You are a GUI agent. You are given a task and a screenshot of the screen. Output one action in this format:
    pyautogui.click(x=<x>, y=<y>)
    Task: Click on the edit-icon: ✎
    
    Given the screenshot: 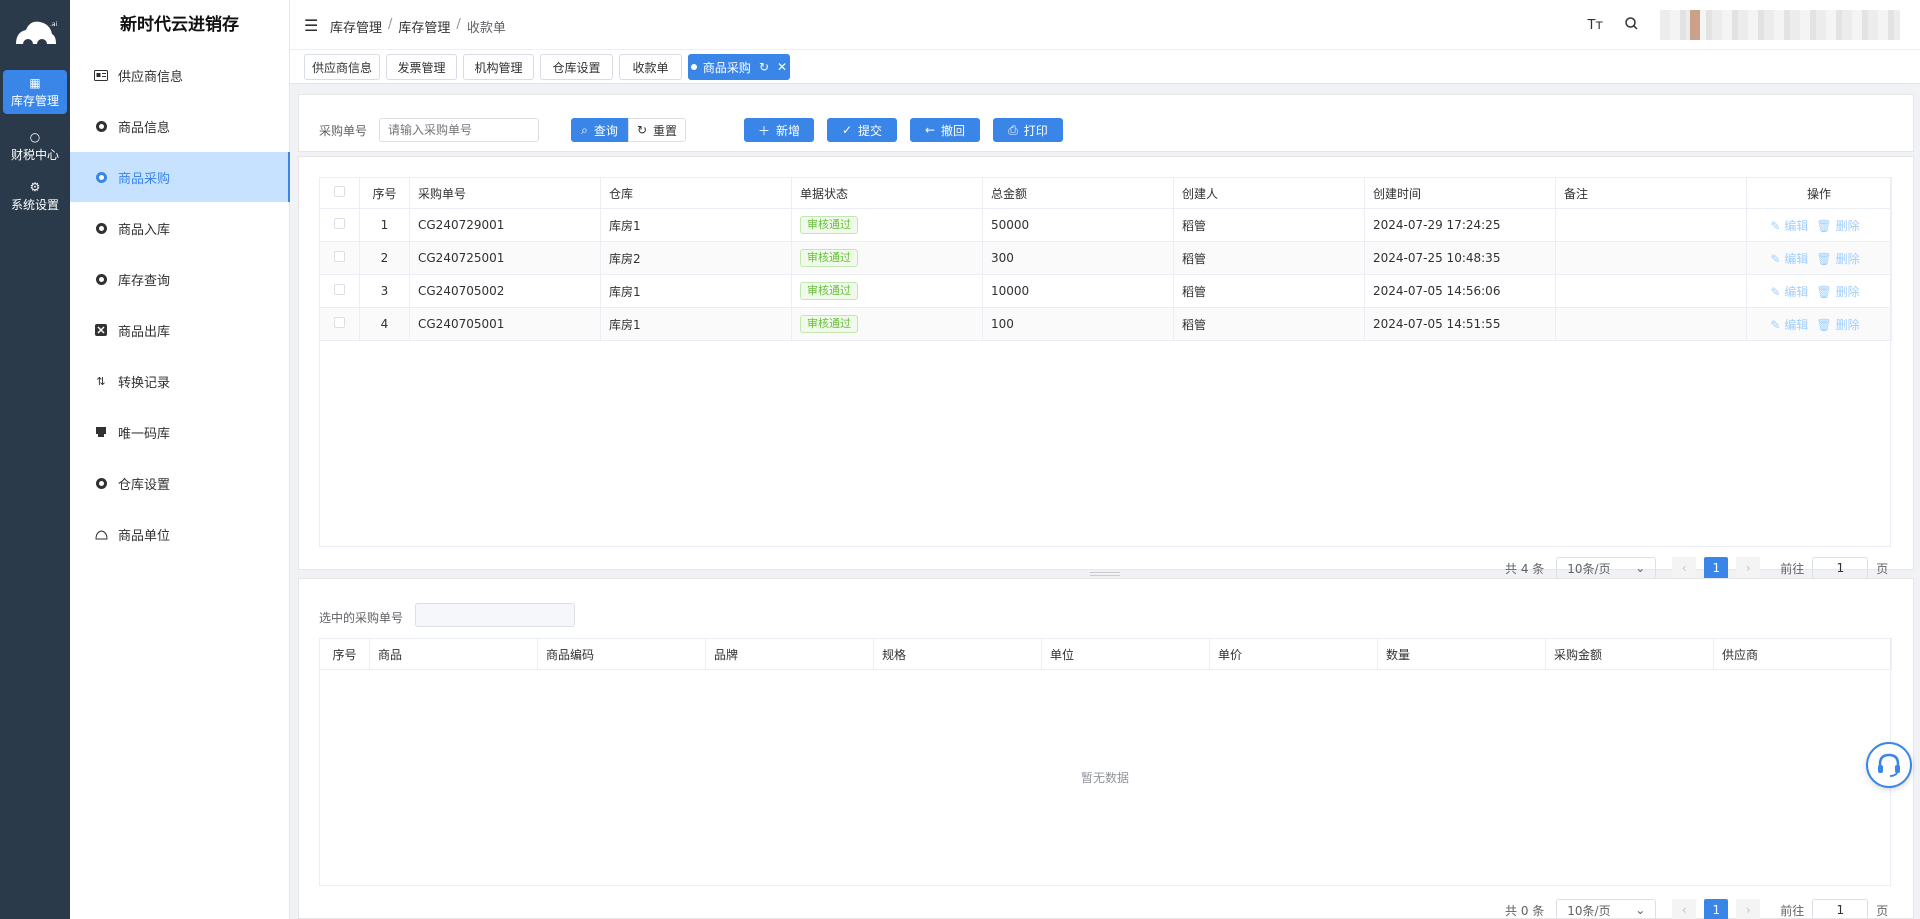 What is the action you would take?
    pyautogui.click(x=1775, y=324)
    